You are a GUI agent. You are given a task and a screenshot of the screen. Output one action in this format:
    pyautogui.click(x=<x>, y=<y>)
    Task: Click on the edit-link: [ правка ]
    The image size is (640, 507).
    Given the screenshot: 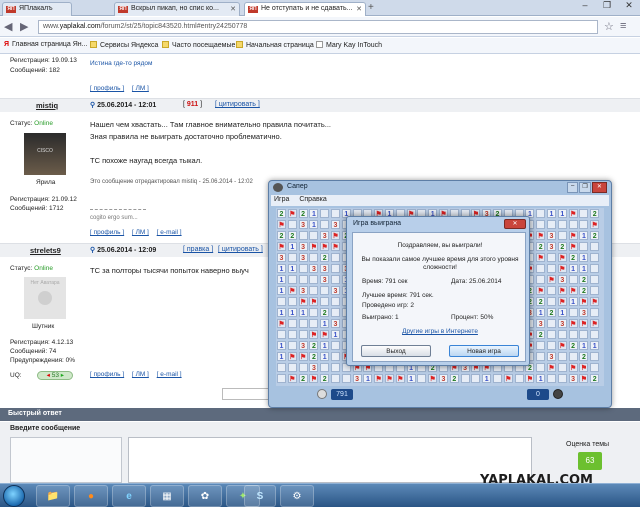 What is the action you would take?
    pyautogui.click(x=198, y=249)
    